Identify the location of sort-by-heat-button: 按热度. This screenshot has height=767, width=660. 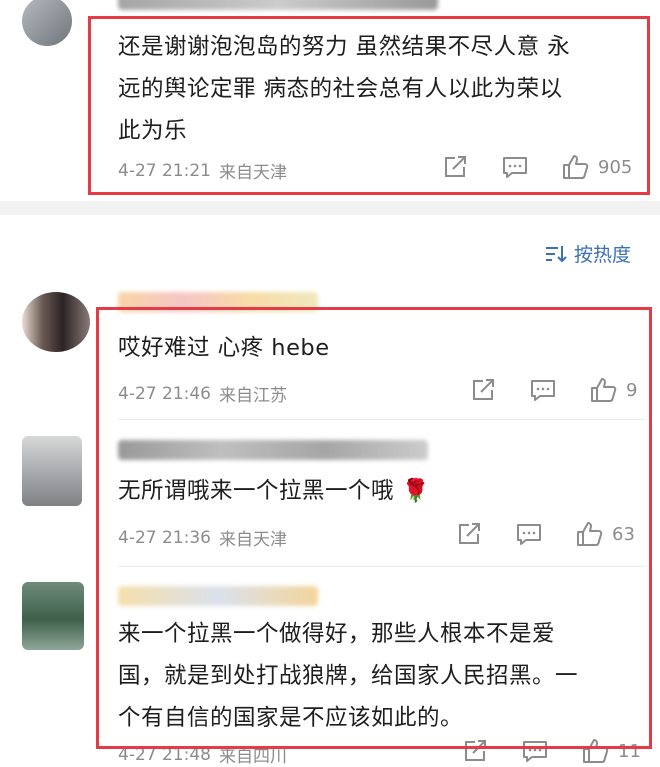
(587, 253).